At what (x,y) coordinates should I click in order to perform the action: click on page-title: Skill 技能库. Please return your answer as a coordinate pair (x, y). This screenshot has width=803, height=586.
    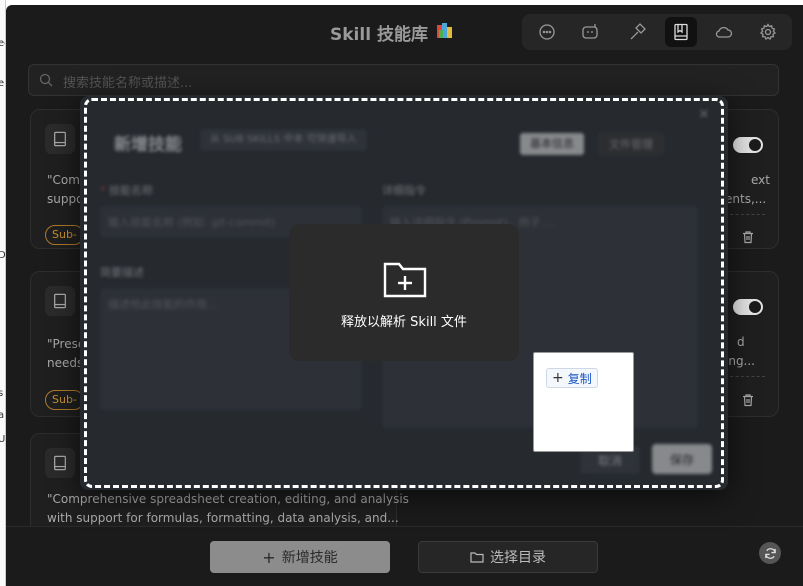
    Looking at the image, I should click on (379, 35).